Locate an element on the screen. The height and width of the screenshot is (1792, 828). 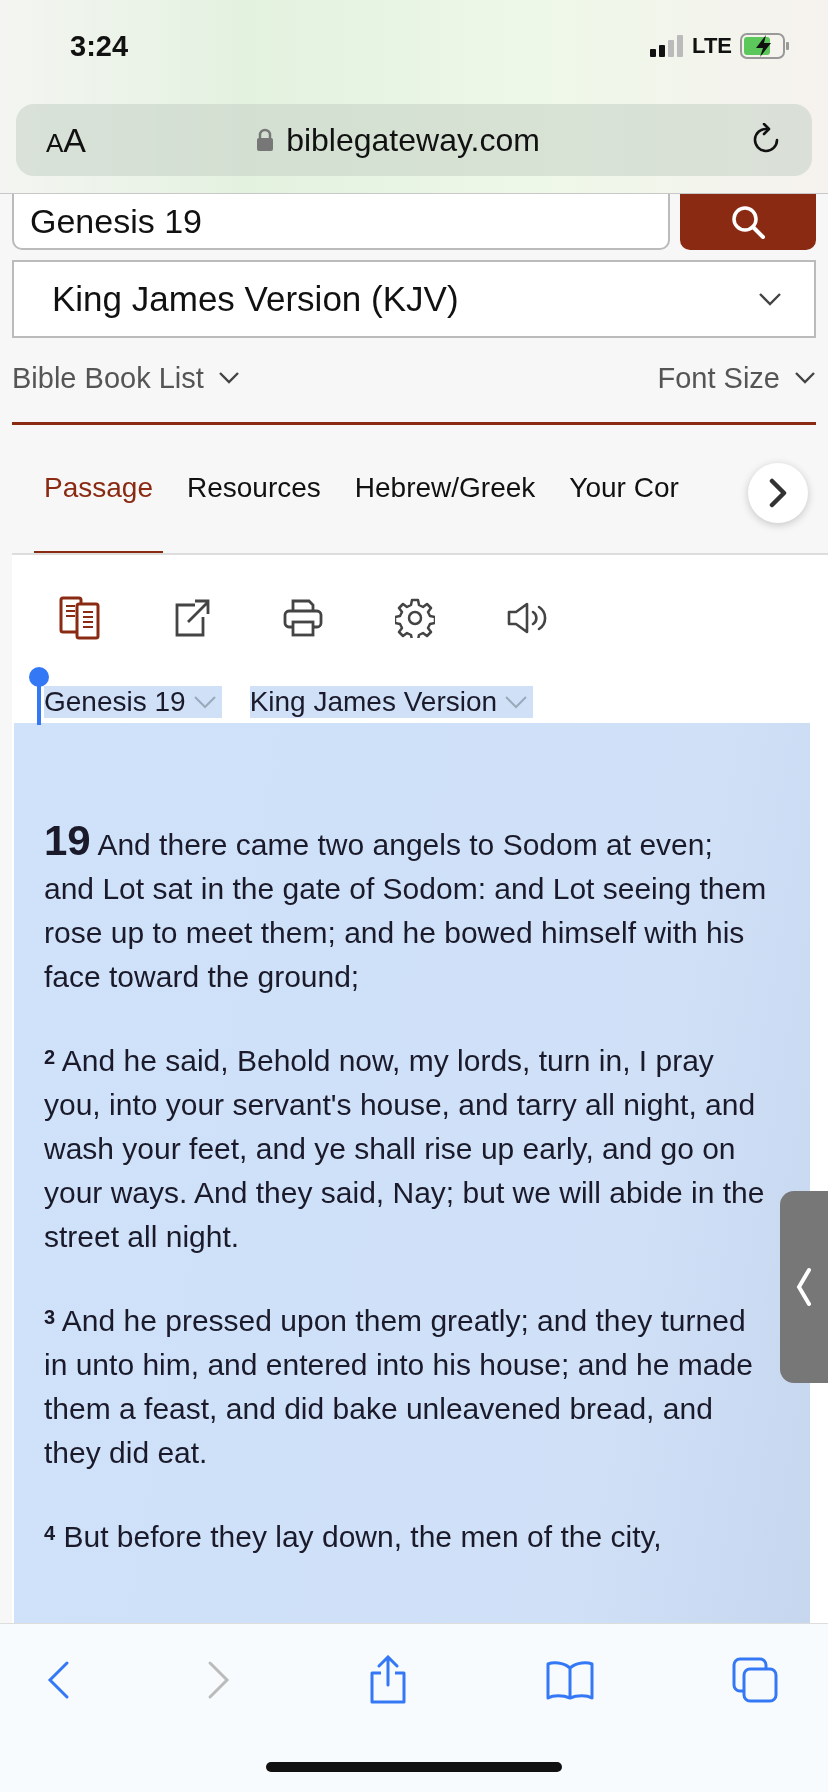
tab: Resources is located at coordinates (253, 489).